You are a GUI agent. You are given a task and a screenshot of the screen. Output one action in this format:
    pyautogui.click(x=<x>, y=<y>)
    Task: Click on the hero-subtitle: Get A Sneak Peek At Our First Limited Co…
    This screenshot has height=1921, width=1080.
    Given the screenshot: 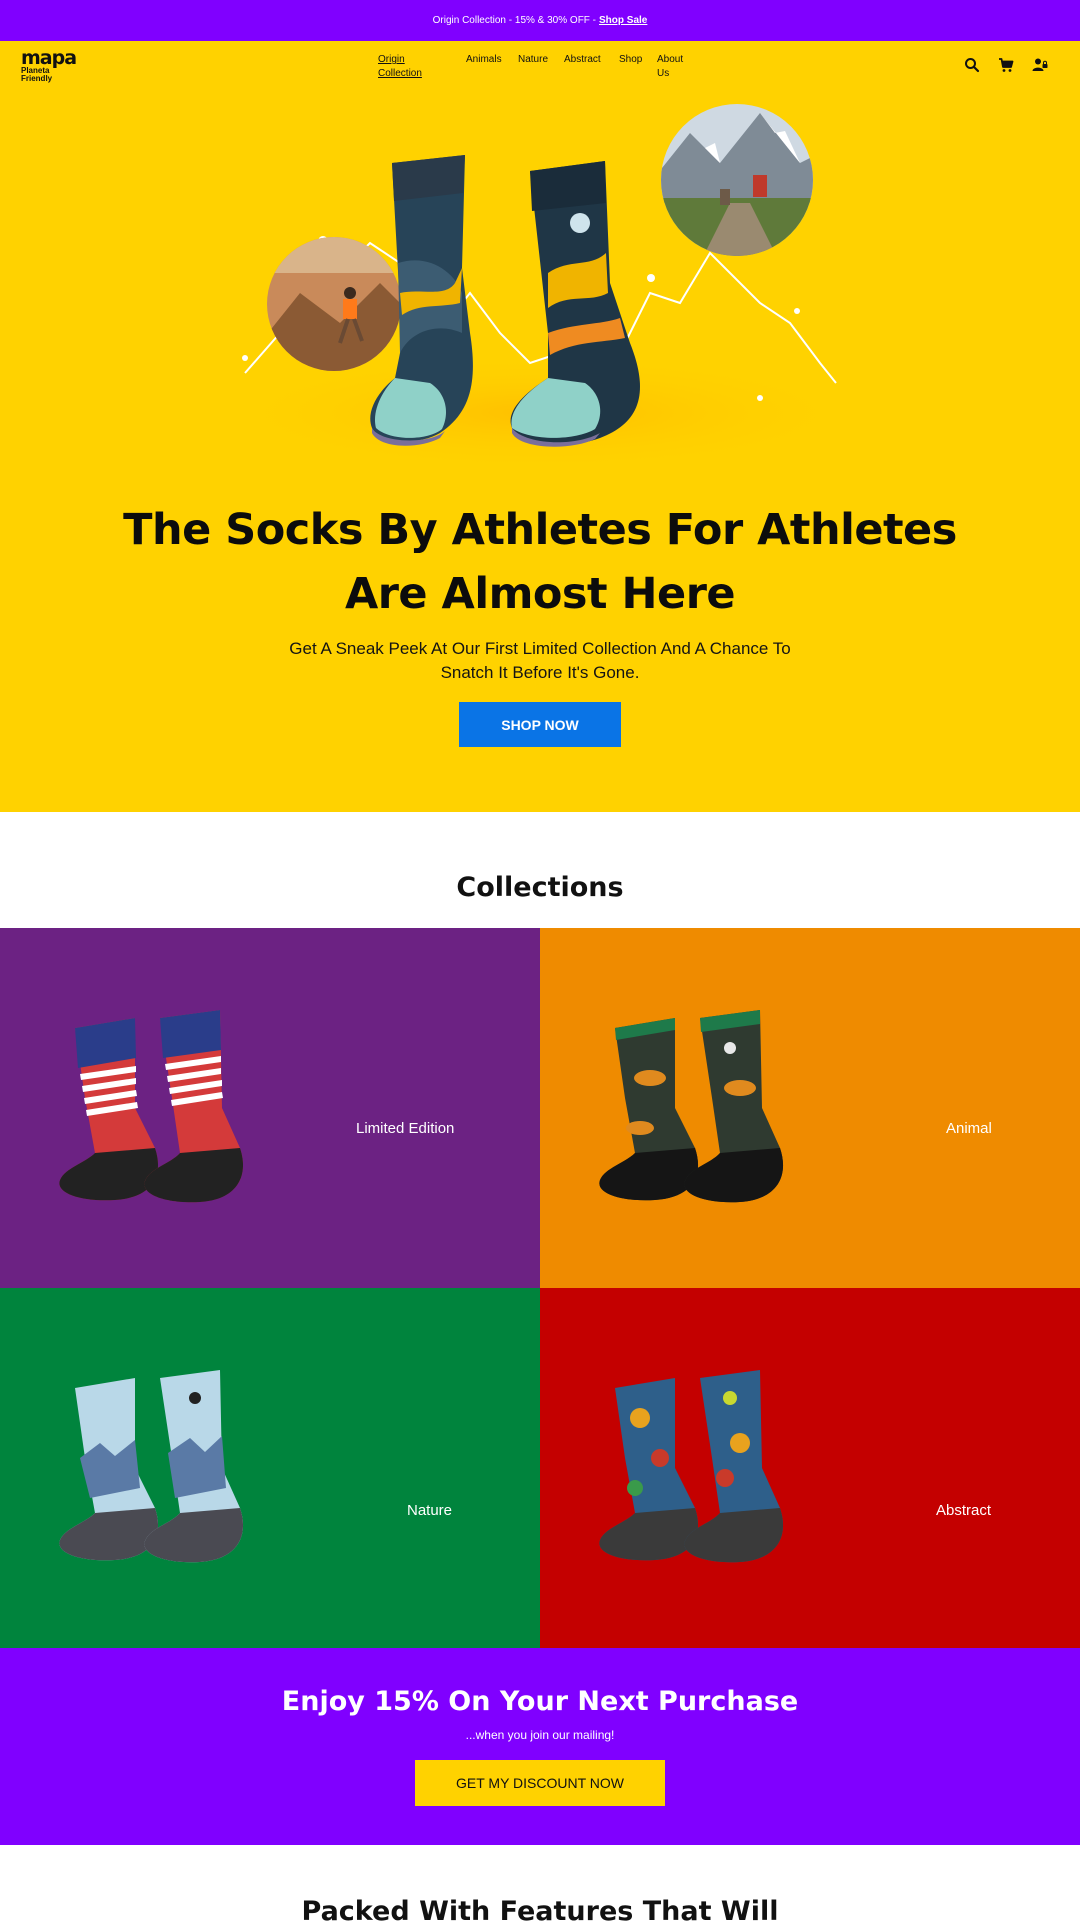 What is the action you would take?
    pyautogui.click(x=540, y=661)
    